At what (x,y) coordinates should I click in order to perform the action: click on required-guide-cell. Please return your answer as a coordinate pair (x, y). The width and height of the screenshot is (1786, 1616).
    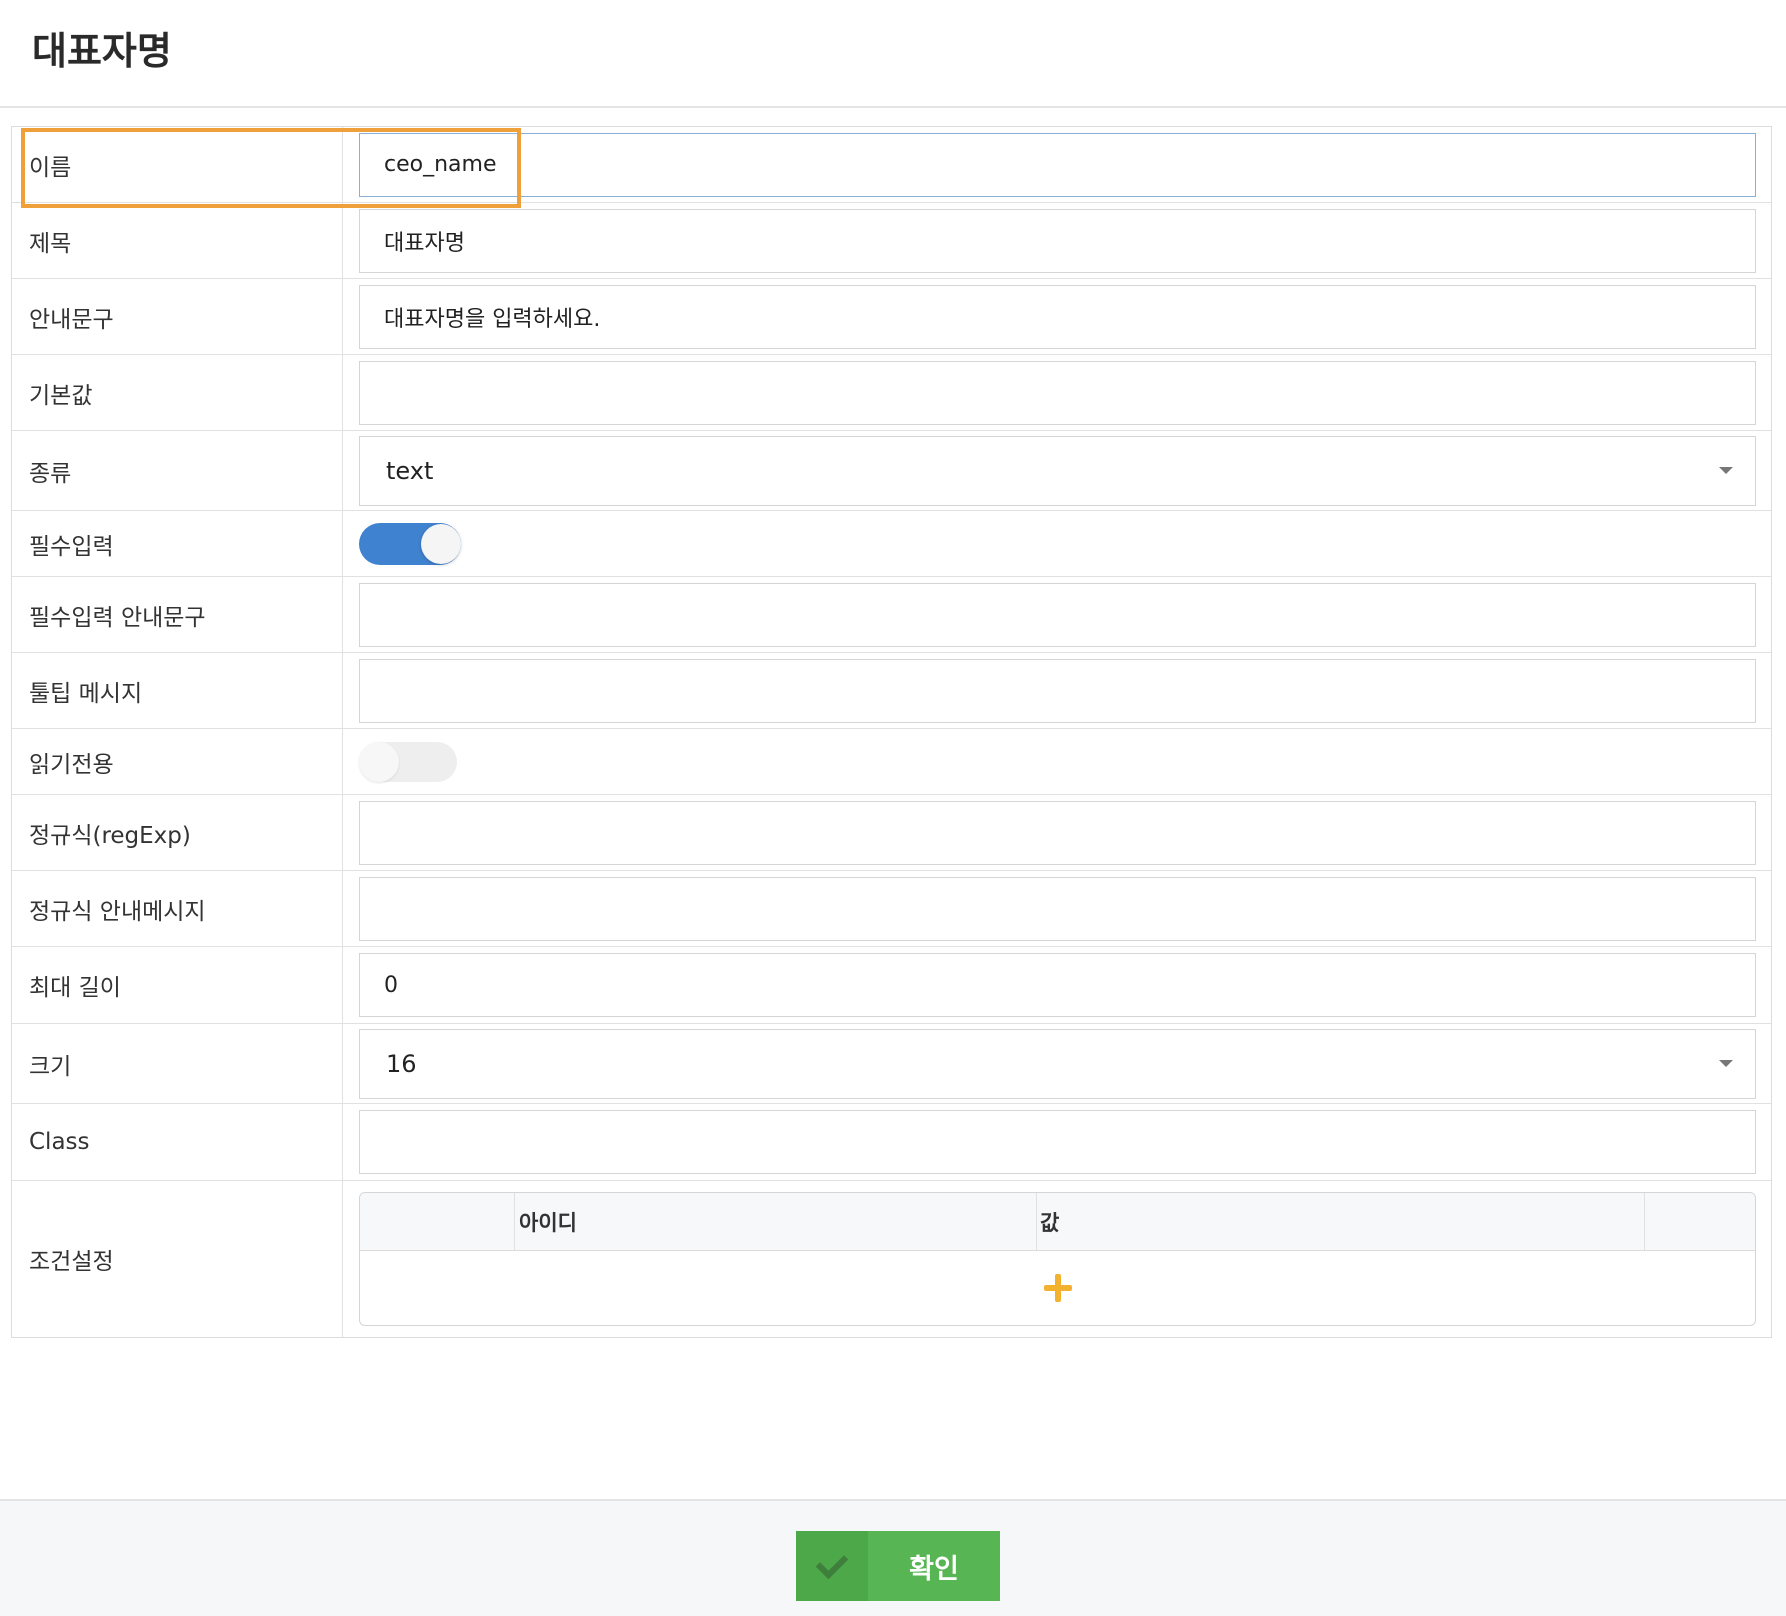
    Looking at the image, I should click on (1057, 614).